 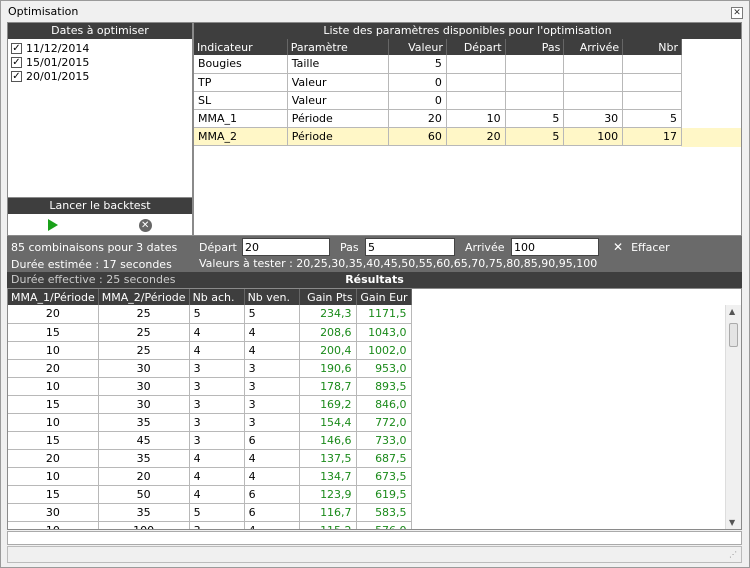 I want to click on stop-icon: ✕, so click(x=145, y=225).